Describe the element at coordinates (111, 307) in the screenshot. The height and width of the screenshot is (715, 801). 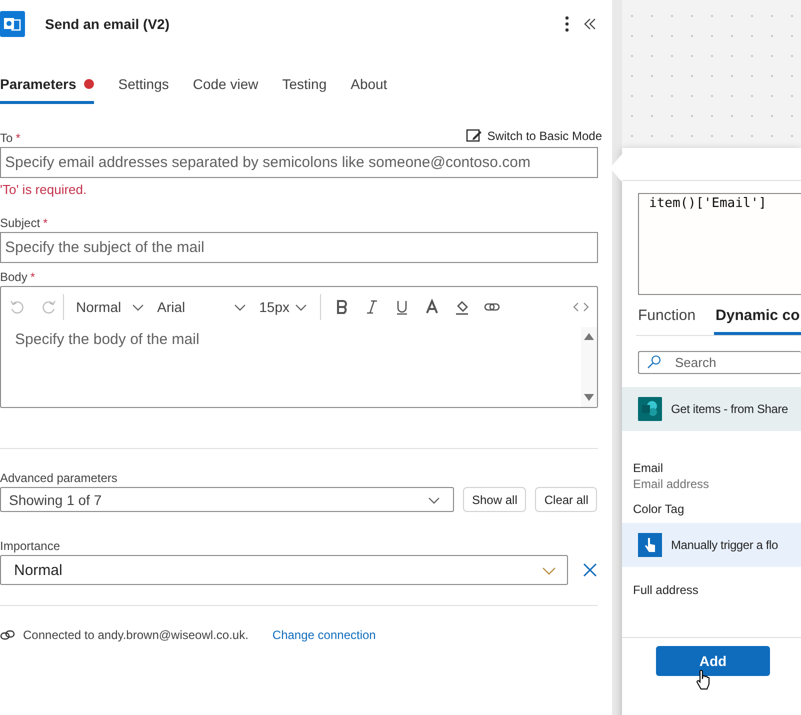
I see `style-dropdown: Normal` at that location.